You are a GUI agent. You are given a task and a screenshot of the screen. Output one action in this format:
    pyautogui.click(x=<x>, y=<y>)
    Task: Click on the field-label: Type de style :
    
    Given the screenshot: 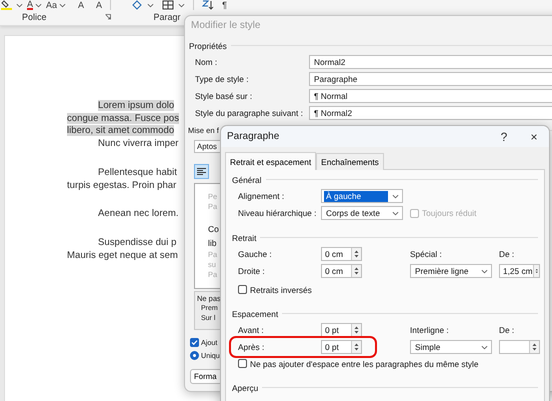 What is the action you would take?
    pyautogui.click(x=222, y=79)
    